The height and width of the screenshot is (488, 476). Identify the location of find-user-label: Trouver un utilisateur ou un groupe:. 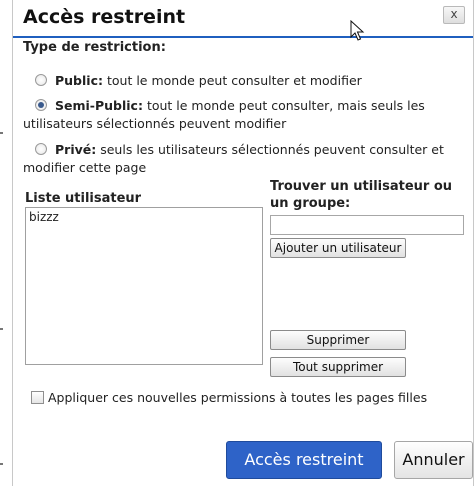
(361, 195).